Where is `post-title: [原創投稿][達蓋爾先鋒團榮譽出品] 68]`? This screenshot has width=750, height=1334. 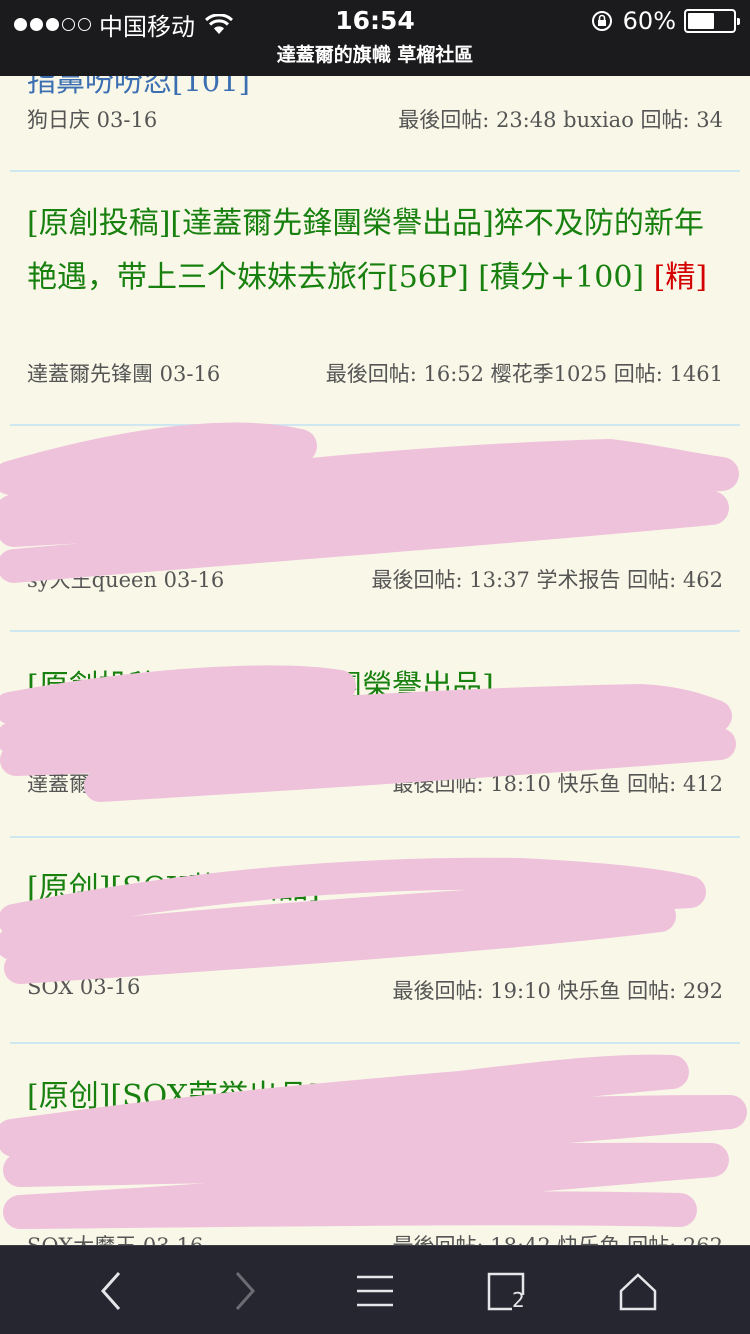 post-title: [原創投稿][達蓋爾先鋒團榮譽出品] 68] is located at coordinates (368, 709).